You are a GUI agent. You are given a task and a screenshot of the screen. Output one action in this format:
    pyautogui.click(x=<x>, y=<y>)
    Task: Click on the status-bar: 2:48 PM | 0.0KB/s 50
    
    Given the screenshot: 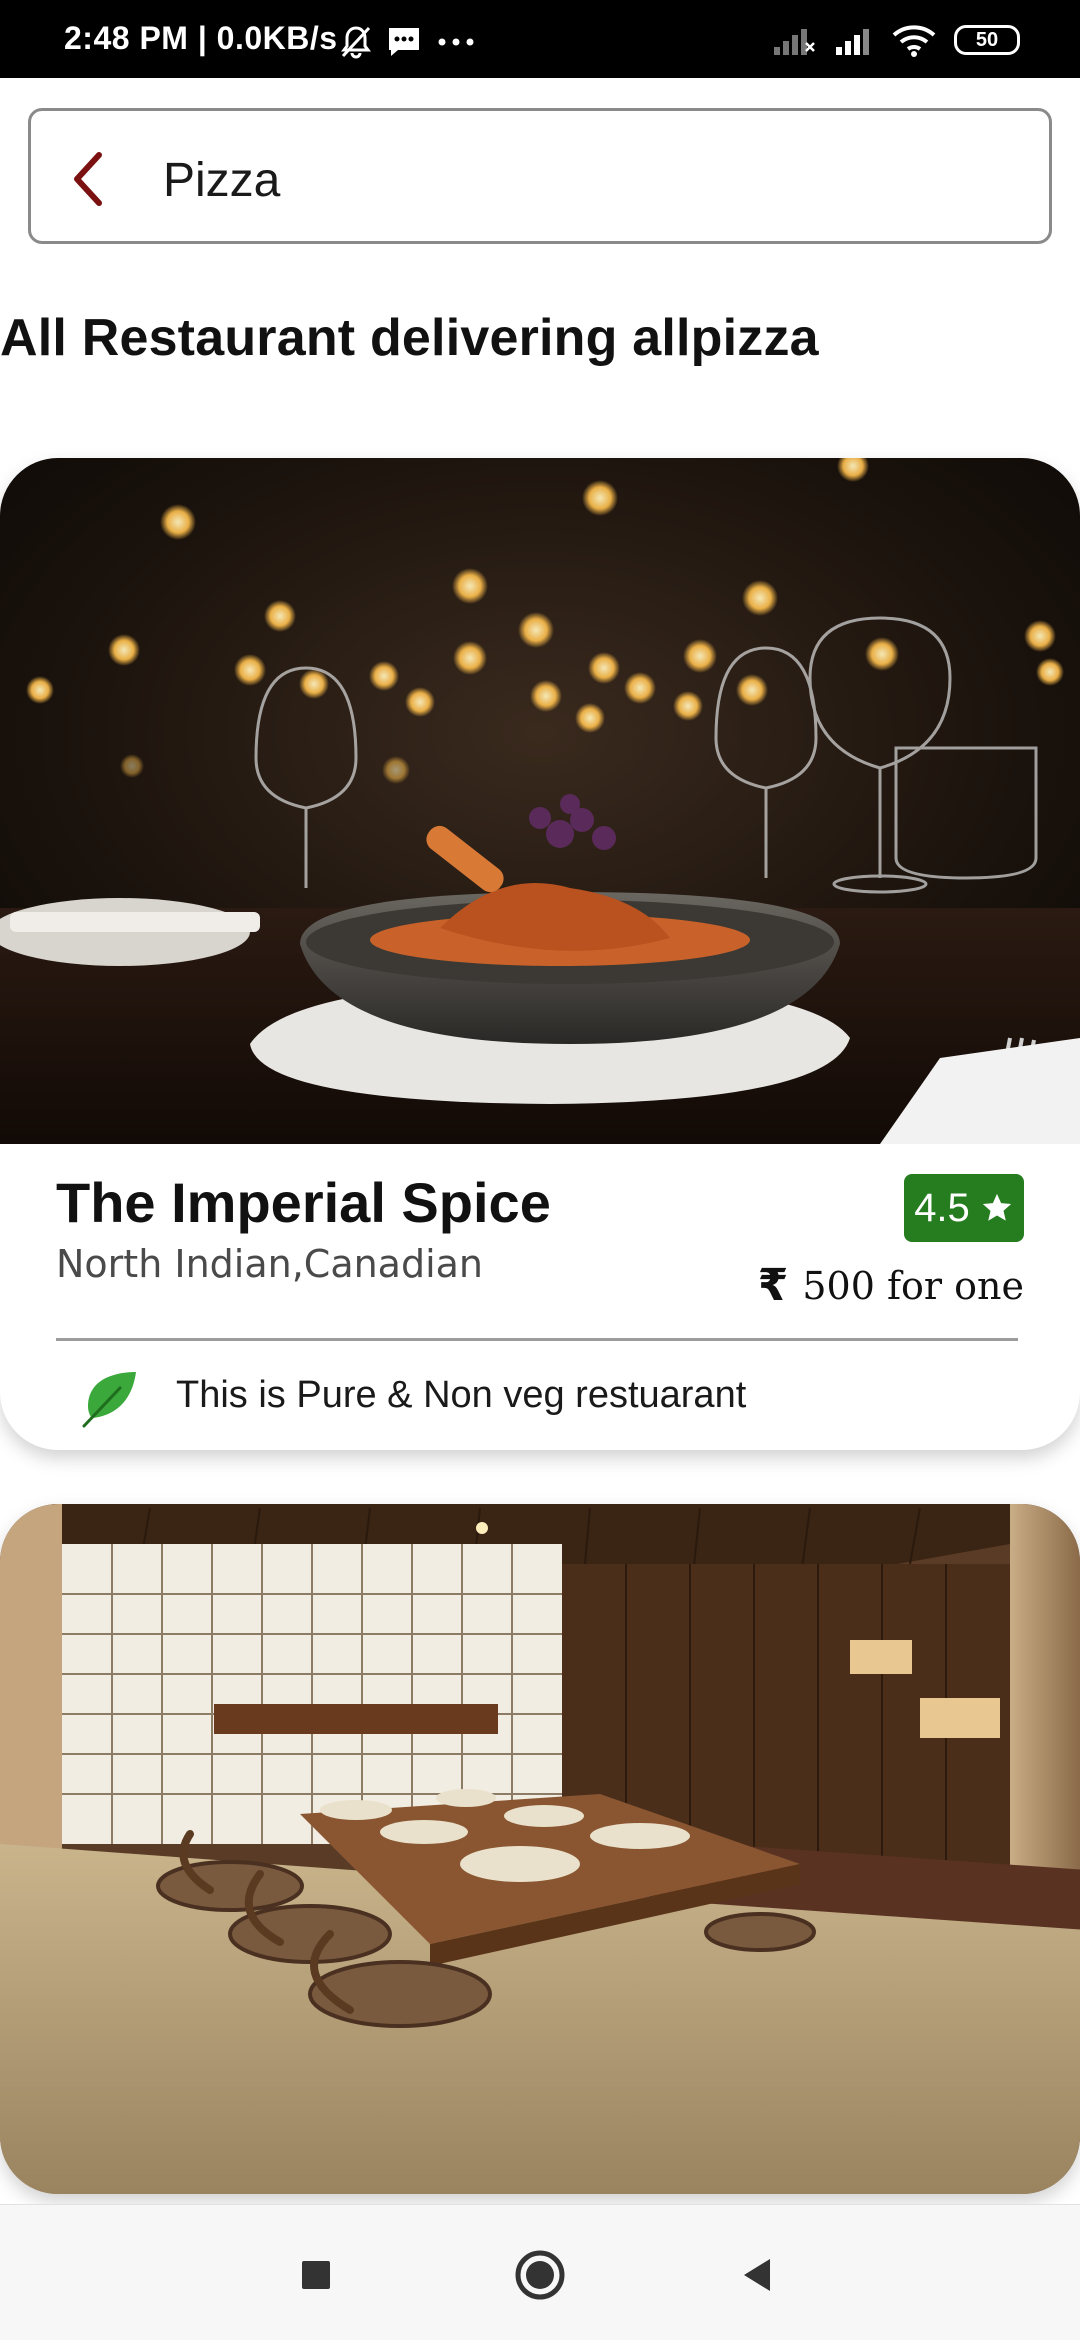 What is the action you would take?
    pyautogui.click(x=540, y=39)
    